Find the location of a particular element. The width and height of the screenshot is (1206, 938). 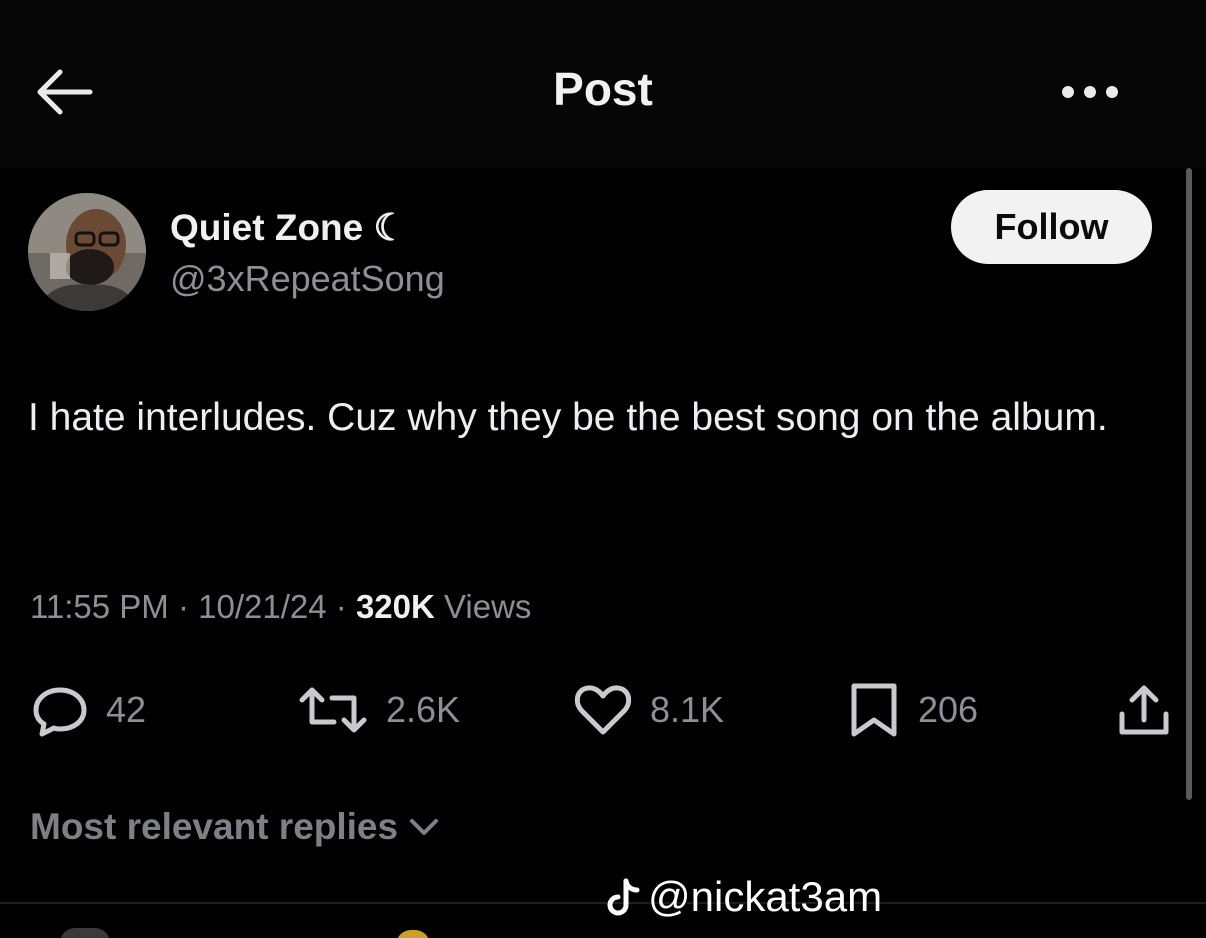

follow-button: Follow is located at coordinates (1051, 227).